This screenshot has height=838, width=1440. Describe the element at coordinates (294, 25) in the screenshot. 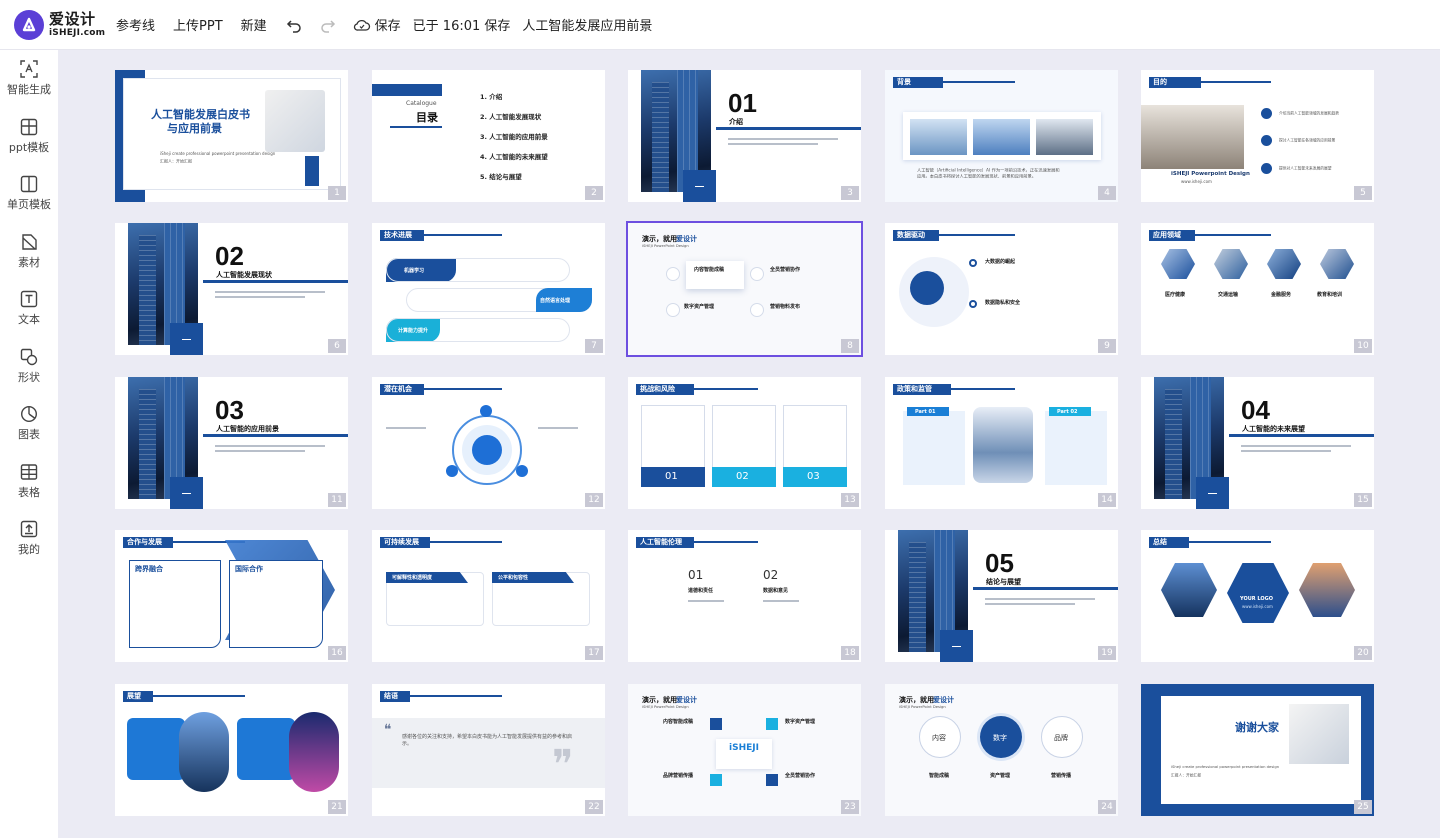

I see `undo-icon` at that location.